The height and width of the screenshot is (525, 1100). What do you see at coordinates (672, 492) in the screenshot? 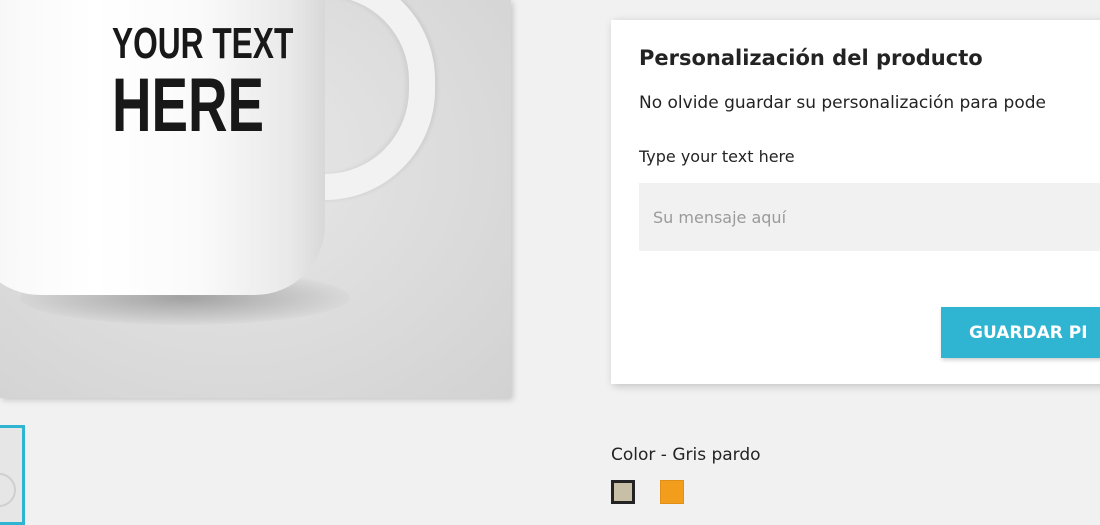
I see `color-swatch-naranja` at bounding box center [672, 492].